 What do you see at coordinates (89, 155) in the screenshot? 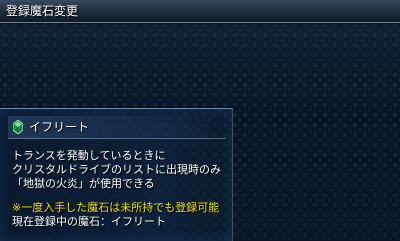
I see `description-line: トランスを発動しているときに` at bounding box center [89, 155].